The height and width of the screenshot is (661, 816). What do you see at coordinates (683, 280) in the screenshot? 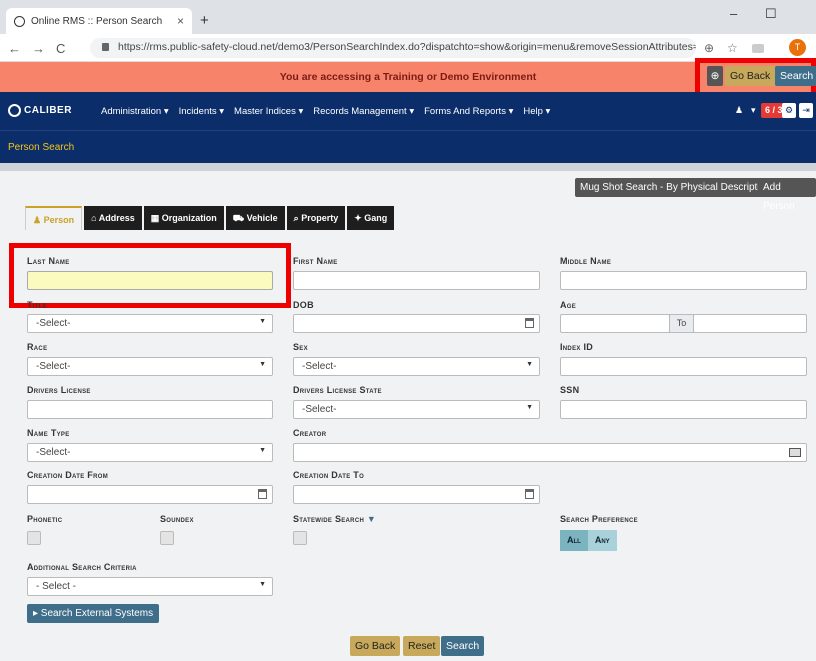
I see `middle-name-input` at bounding box center [683, 280].